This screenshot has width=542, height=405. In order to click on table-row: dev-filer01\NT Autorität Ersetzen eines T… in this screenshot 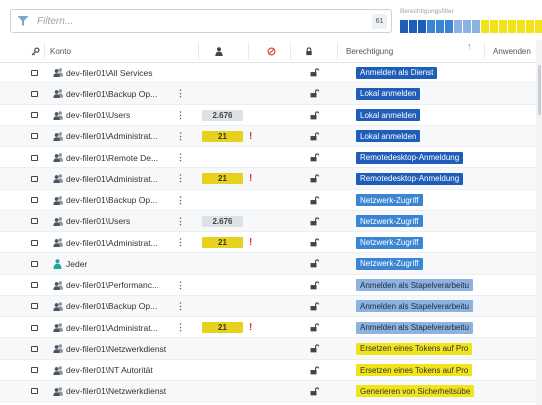, I will do `click(271, 370)`.